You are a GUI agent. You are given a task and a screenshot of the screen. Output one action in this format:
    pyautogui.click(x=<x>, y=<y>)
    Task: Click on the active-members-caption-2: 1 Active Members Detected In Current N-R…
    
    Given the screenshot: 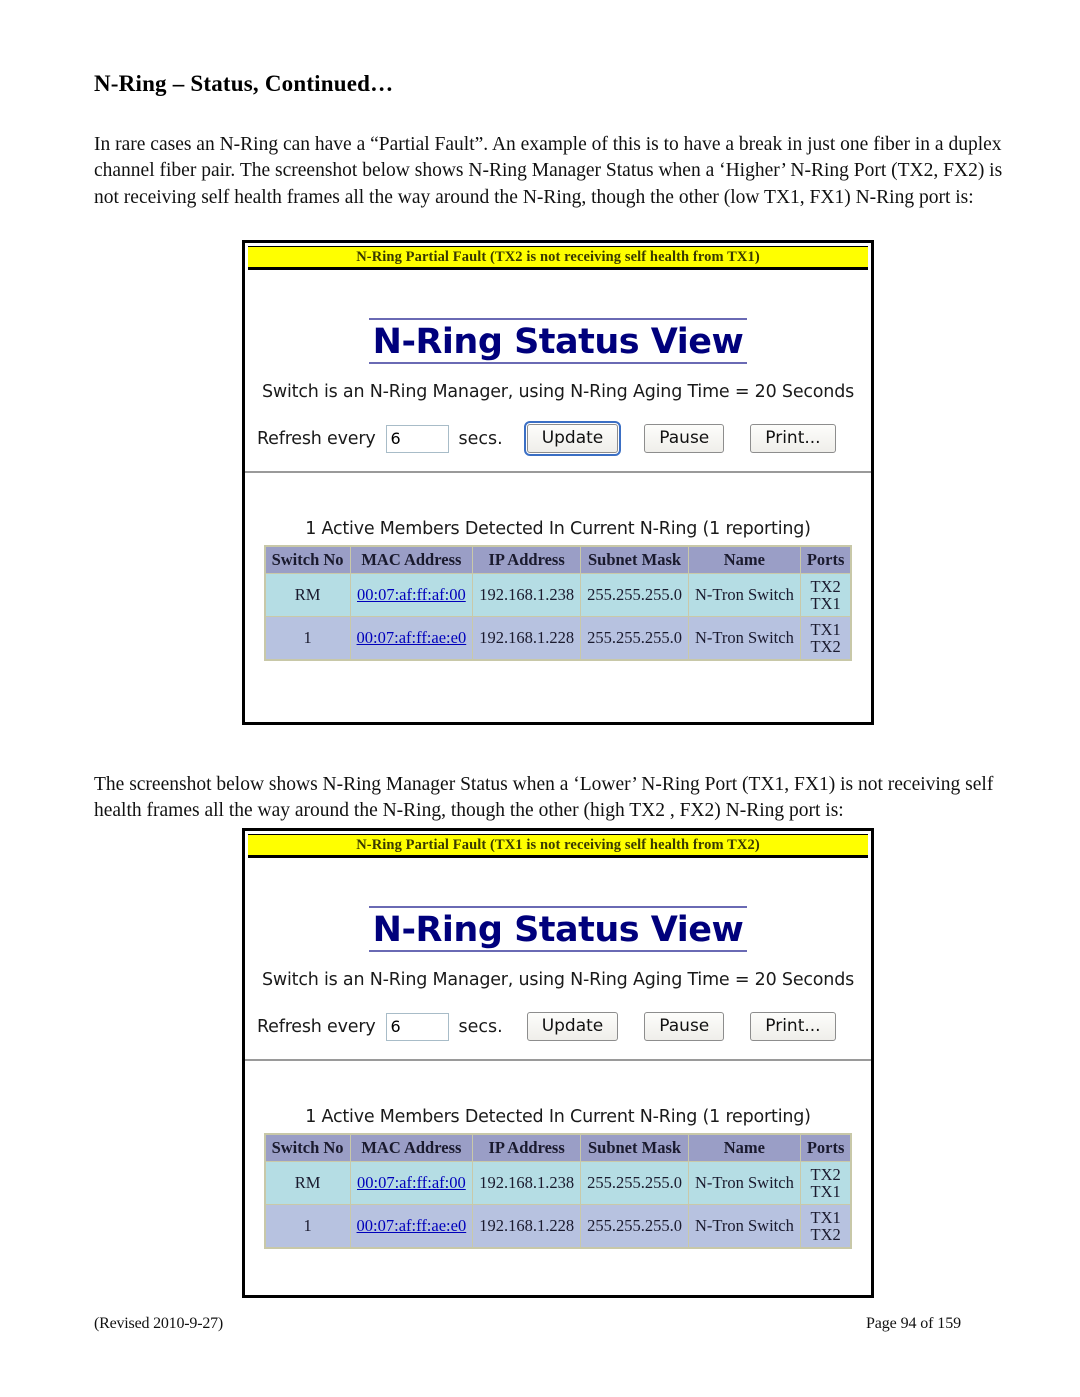 What is the action you would take?
    pyautogui.click(x=558, y=1117)
    